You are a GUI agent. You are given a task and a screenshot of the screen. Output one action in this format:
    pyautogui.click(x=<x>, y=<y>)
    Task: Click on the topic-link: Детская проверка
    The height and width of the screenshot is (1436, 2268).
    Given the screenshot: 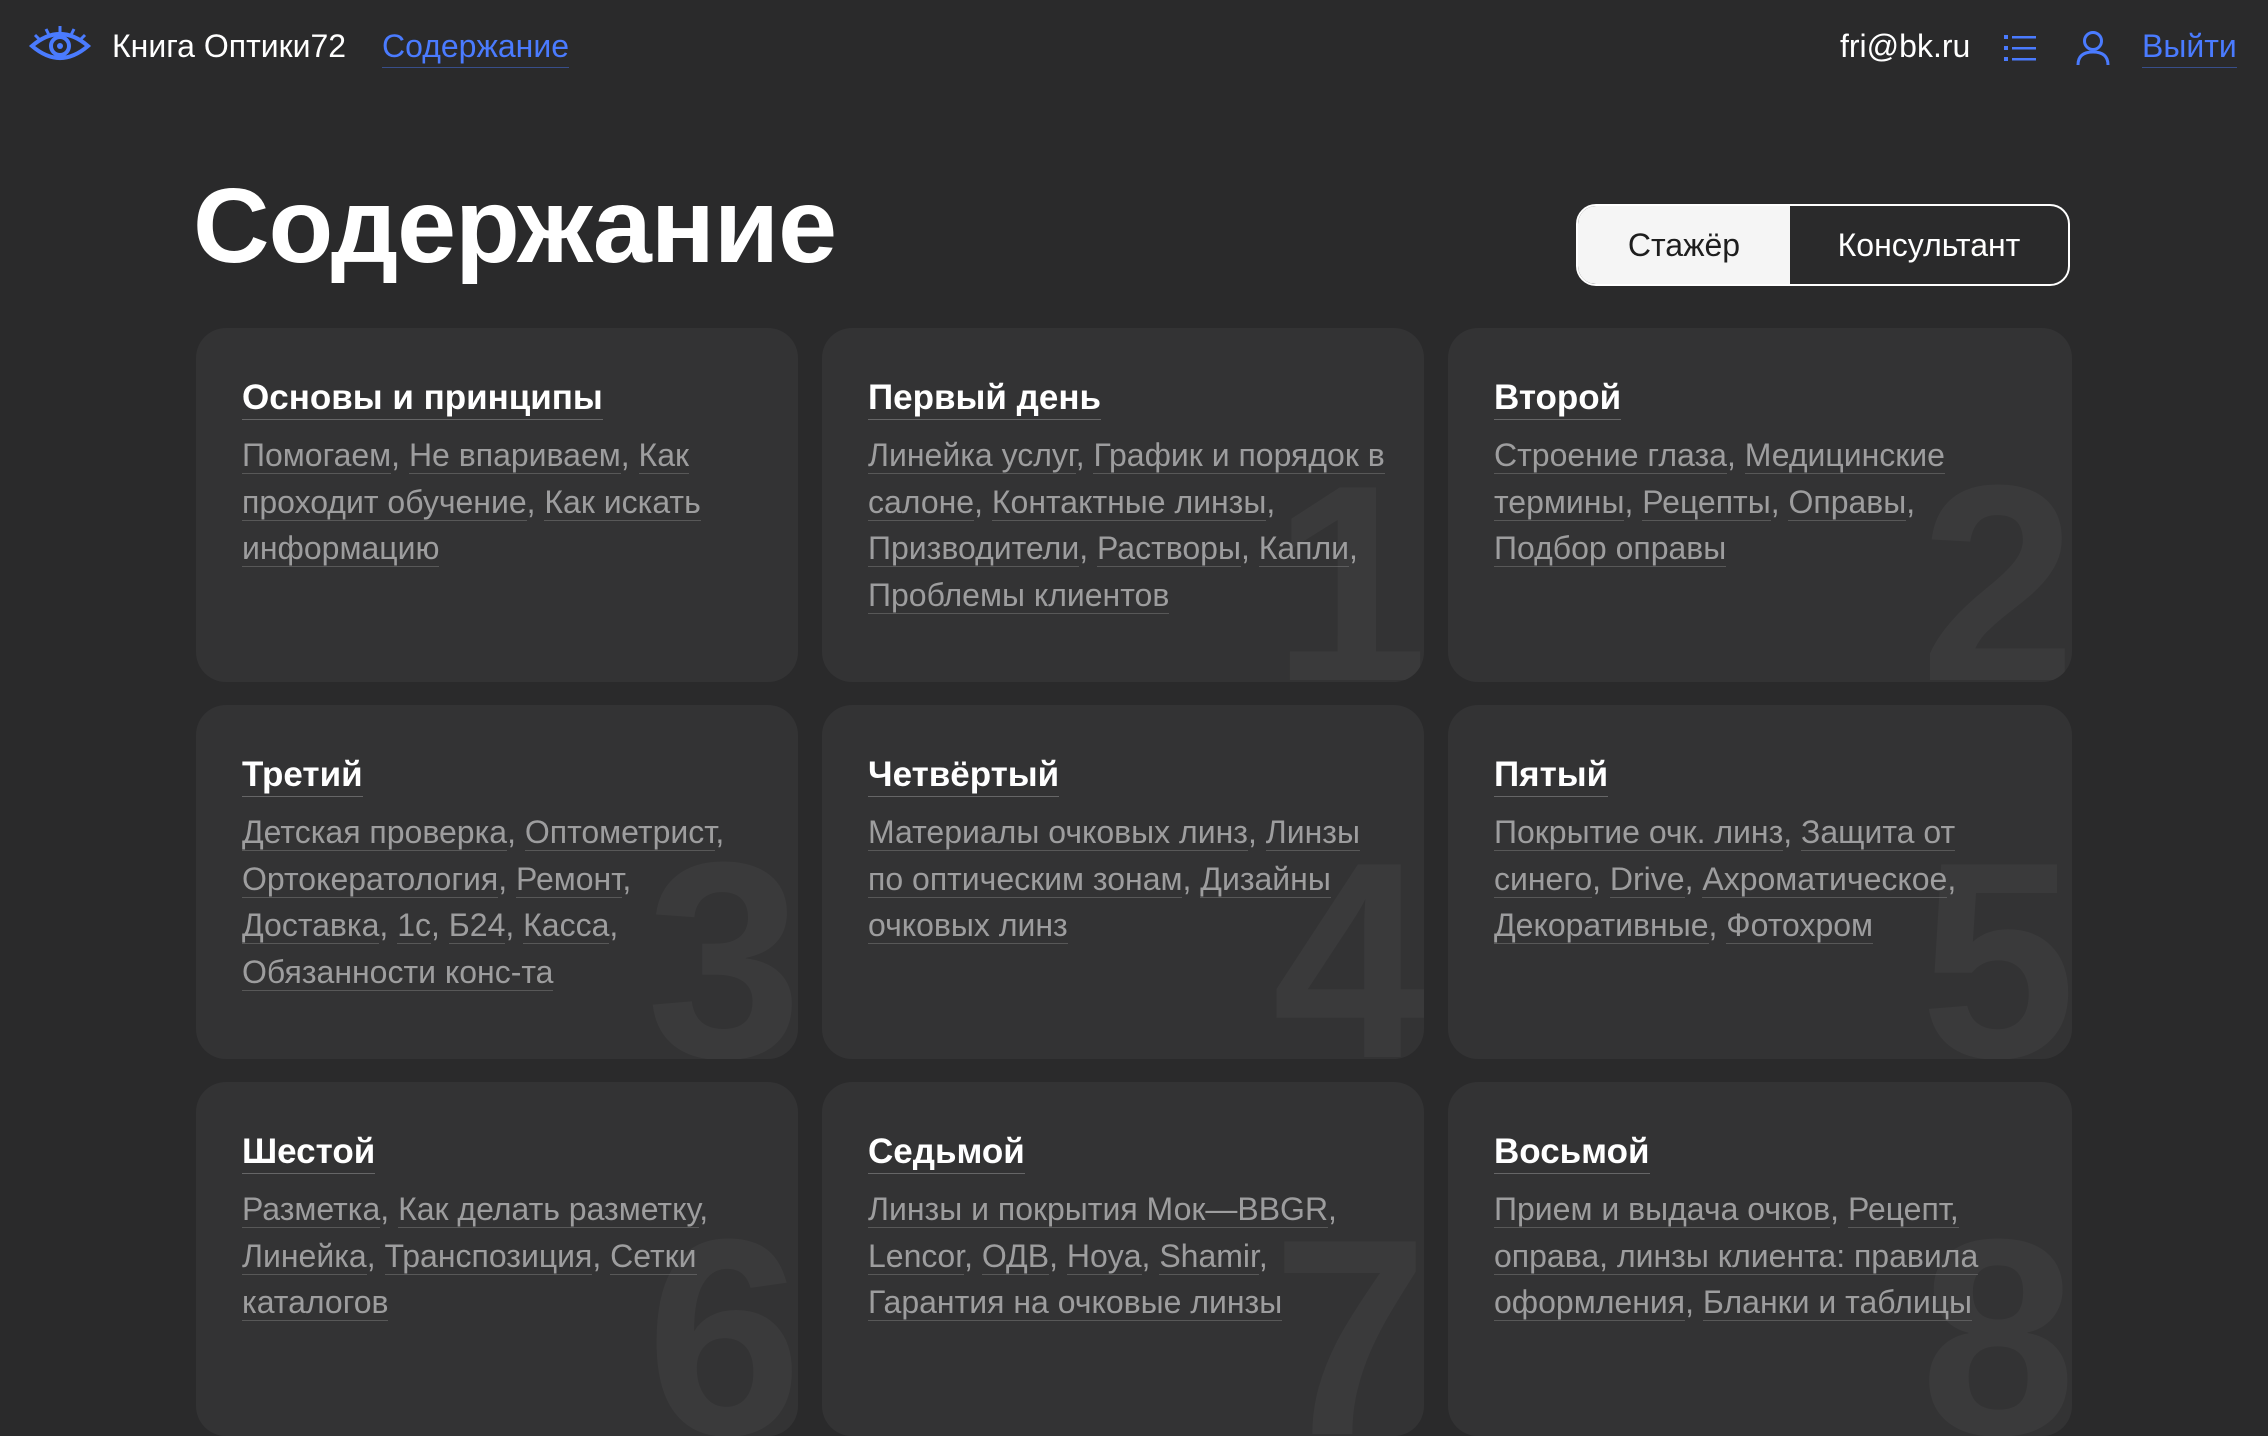 What is the action you would take?
    pyautogui.click(x=375, y=832)
    